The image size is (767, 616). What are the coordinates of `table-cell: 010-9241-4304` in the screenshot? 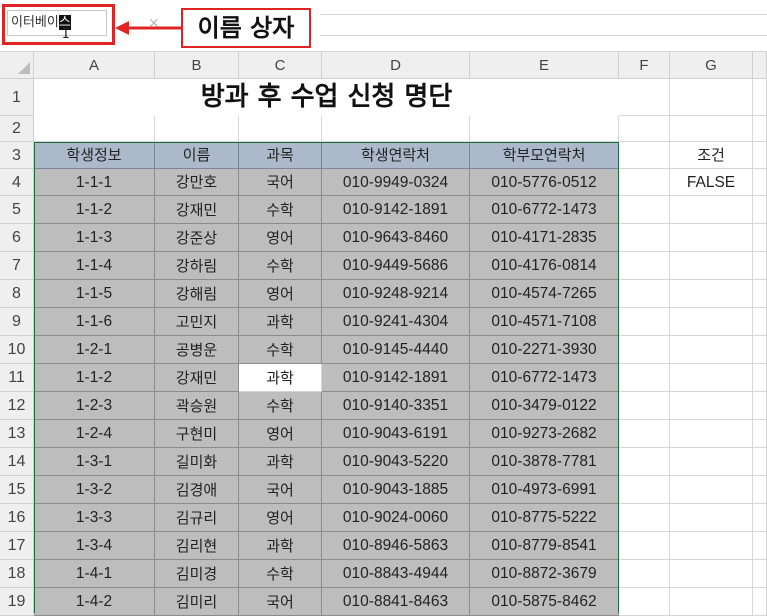 It's located at (396, 322).